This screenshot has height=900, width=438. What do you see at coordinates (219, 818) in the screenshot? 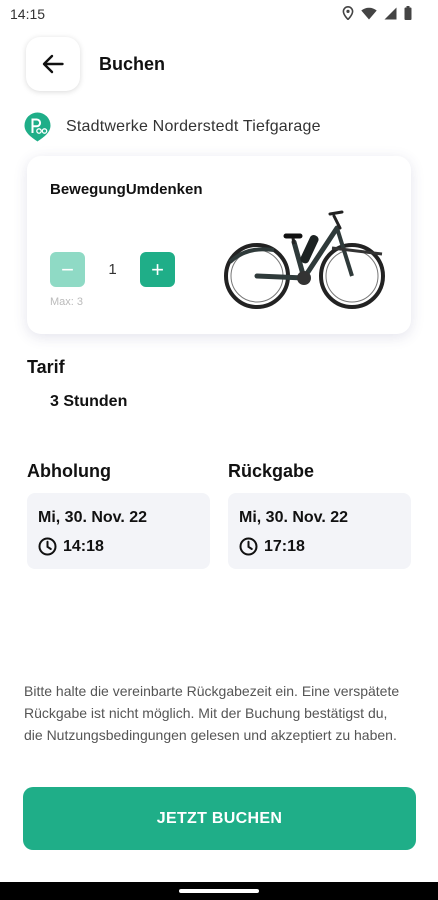
I see `book-now-button: JETZT BUCHEN` at bounding box center [219, 818].